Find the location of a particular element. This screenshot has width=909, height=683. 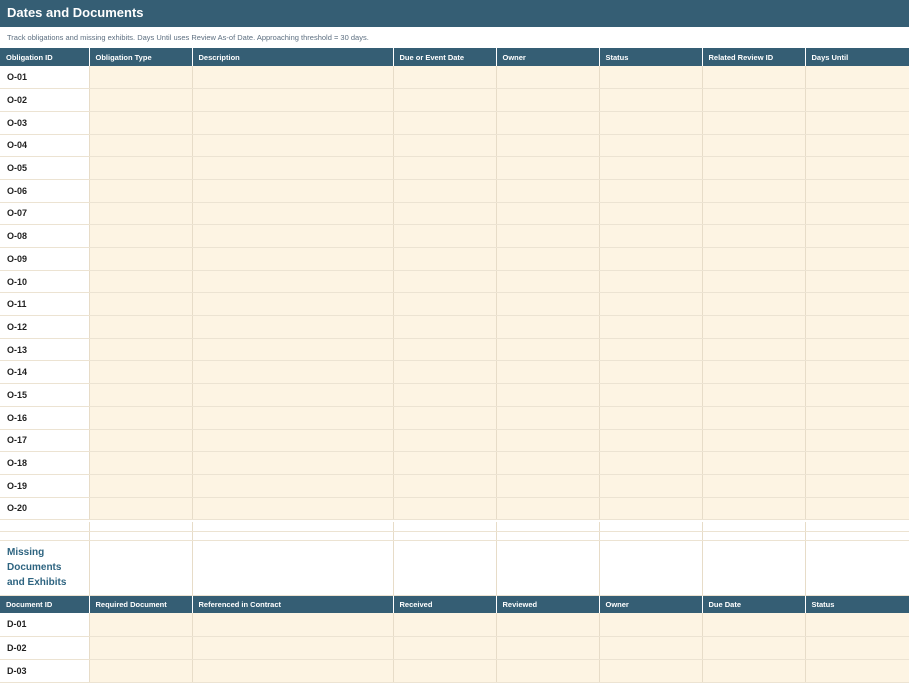

row-id-cell: O-06 is located at coordinates (45, 191).